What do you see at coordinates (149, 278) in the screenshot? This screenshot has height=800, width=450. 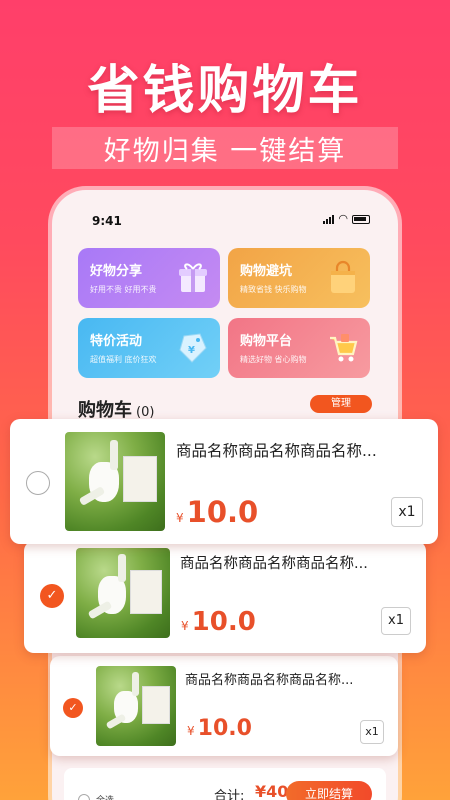 I see `category-tile-share: 好物分享 好用不贵 好用不贵` at bounding box center [149, 278].